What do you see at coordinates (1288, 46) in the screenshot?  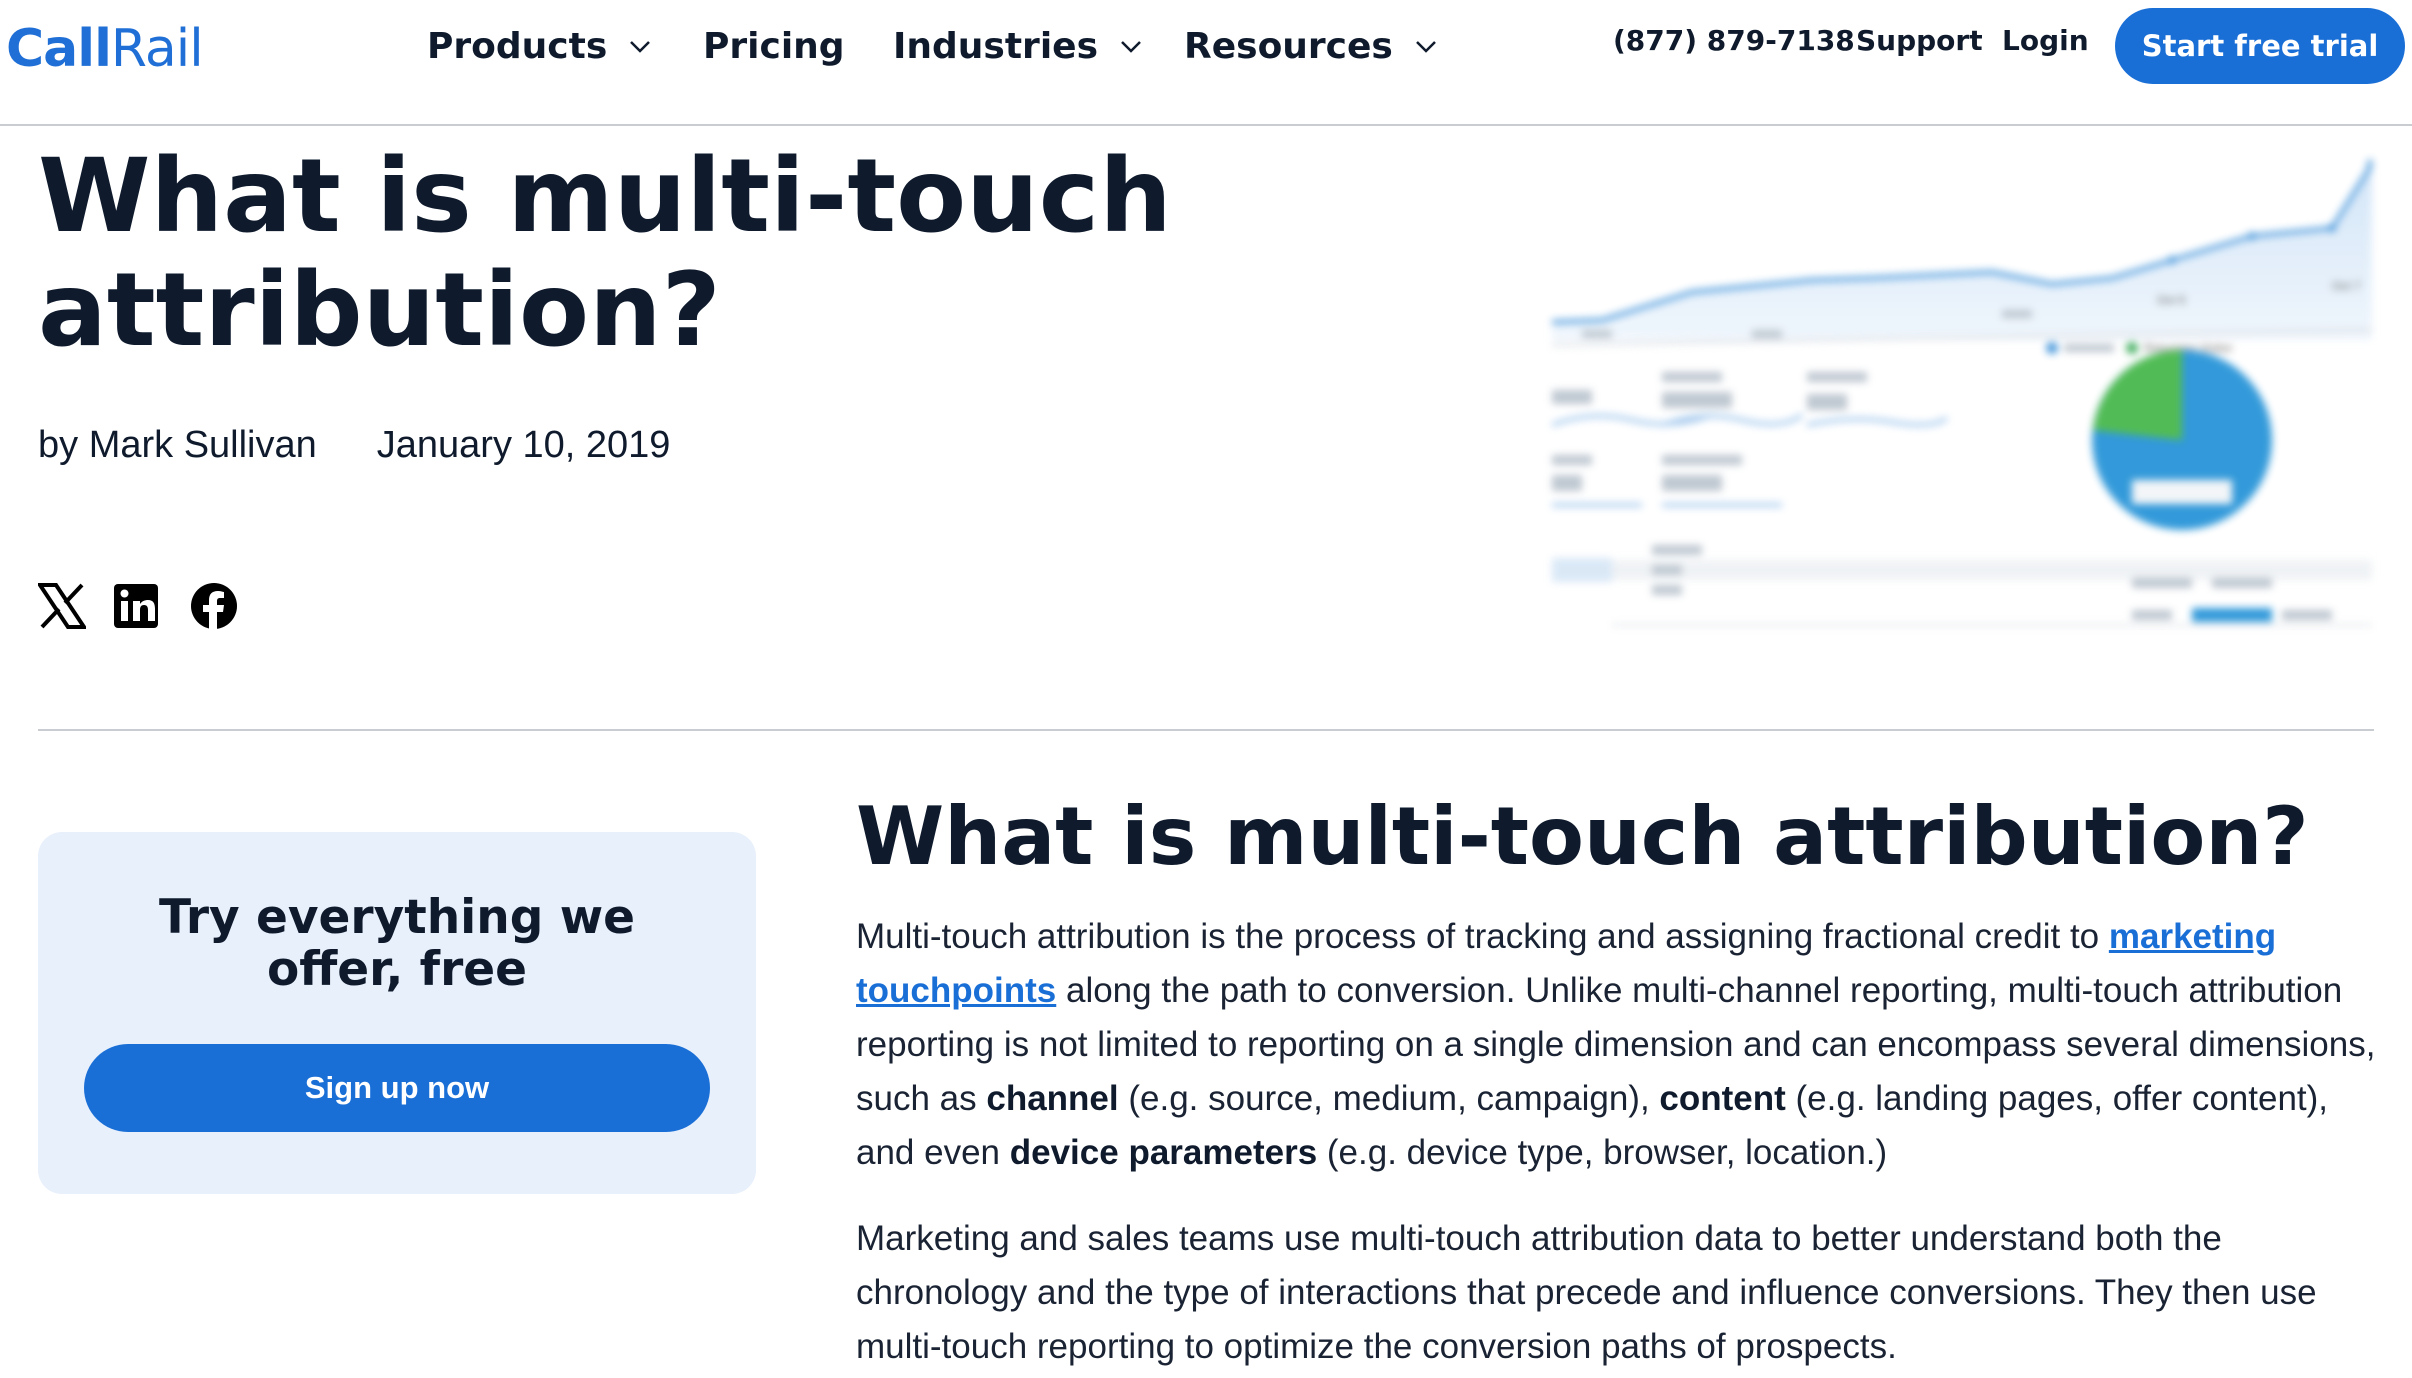 I see `nav-resources-label: Resources` at bounding box center [1288, 46].